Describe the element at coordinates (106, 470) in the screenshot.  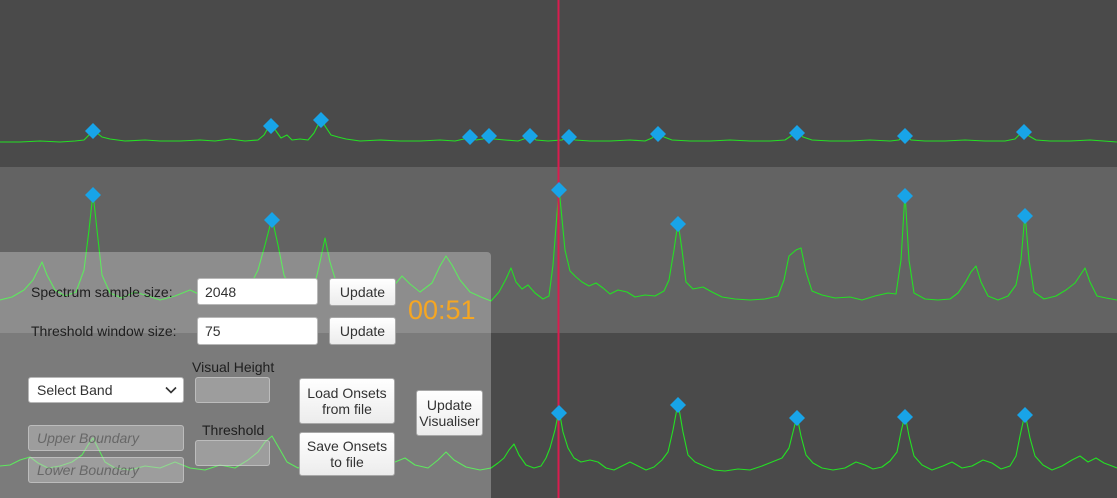
I see `lower-boundary-input` at that location.